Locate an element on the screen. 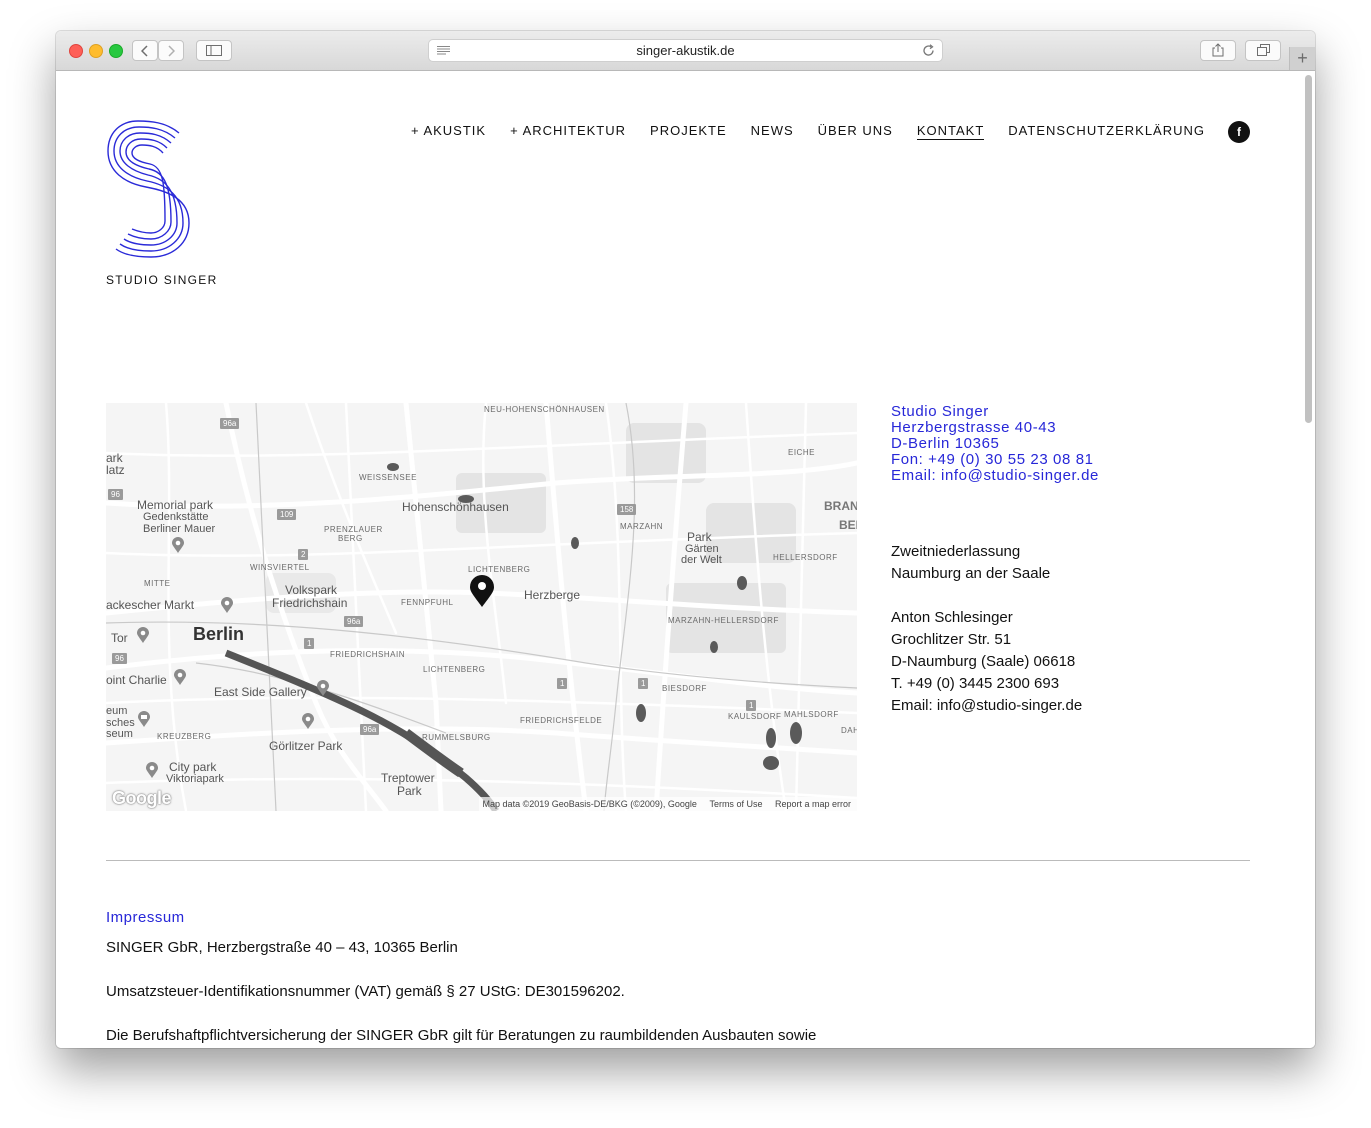 This screenshot has width=1371, height=1128. map-label: Memorial park is located at coordinates (175, 505).